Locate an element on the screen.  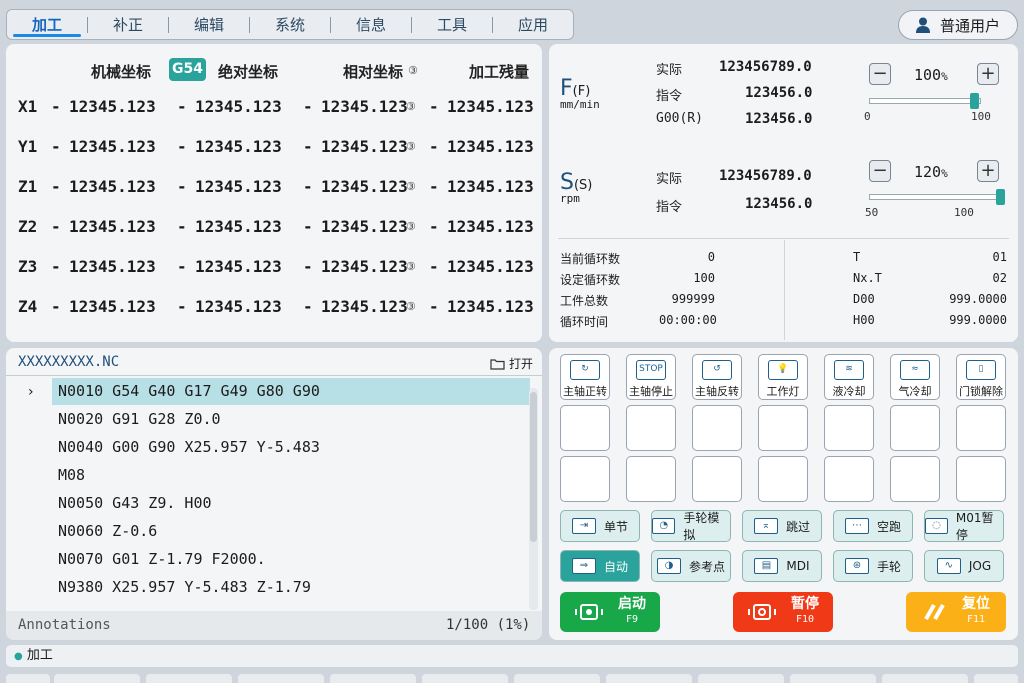
machine-coord-value: 12345.123 is located at coordinates (112, 306).